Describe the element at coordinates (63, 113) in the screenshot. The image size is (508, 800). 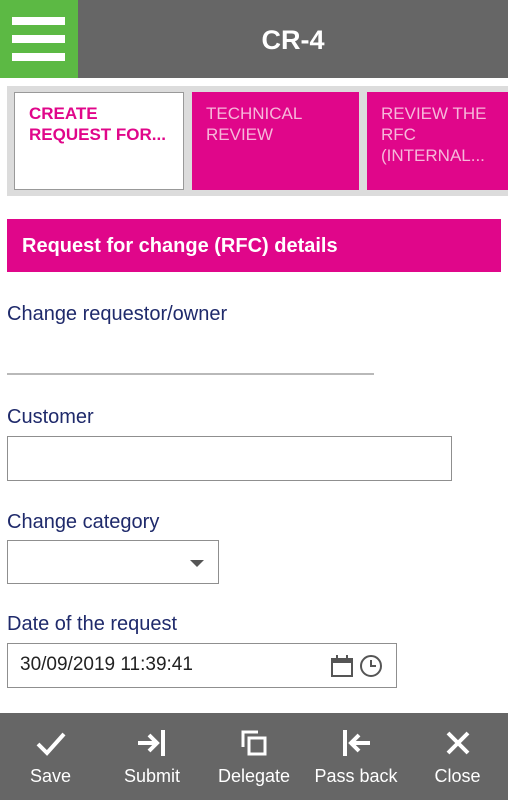
I see `step-label-line: CREATE` at that location.